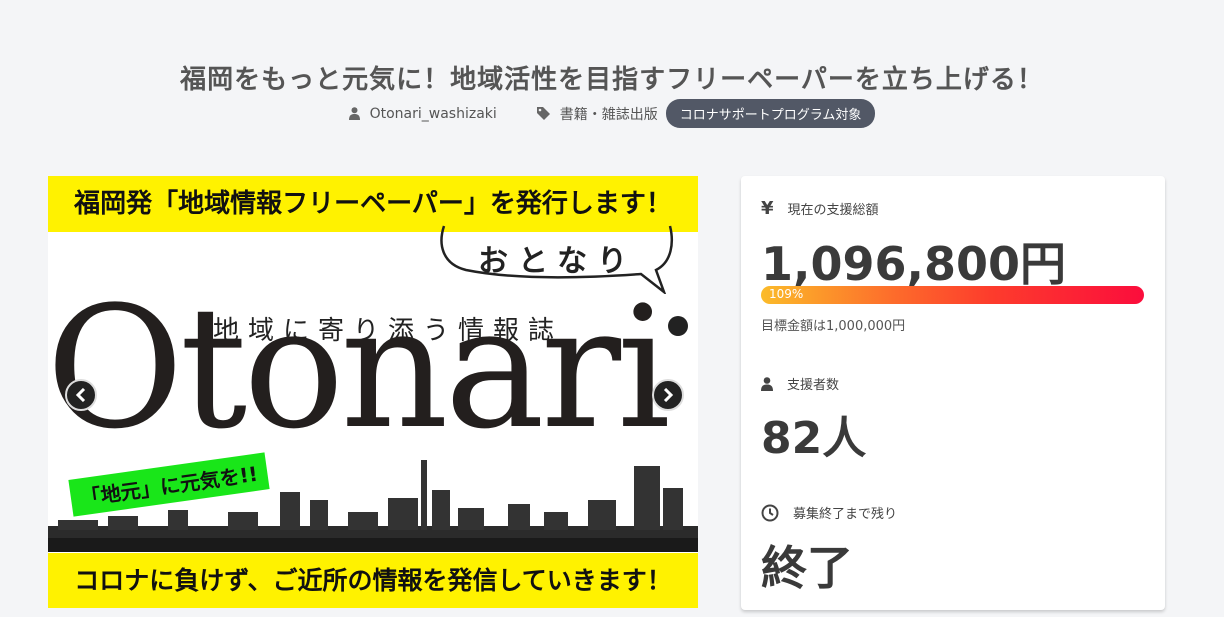  Describe the element at coordinates (433, 113) in the screenshot. I see `author-name: Otonari_washizaki` at that location.